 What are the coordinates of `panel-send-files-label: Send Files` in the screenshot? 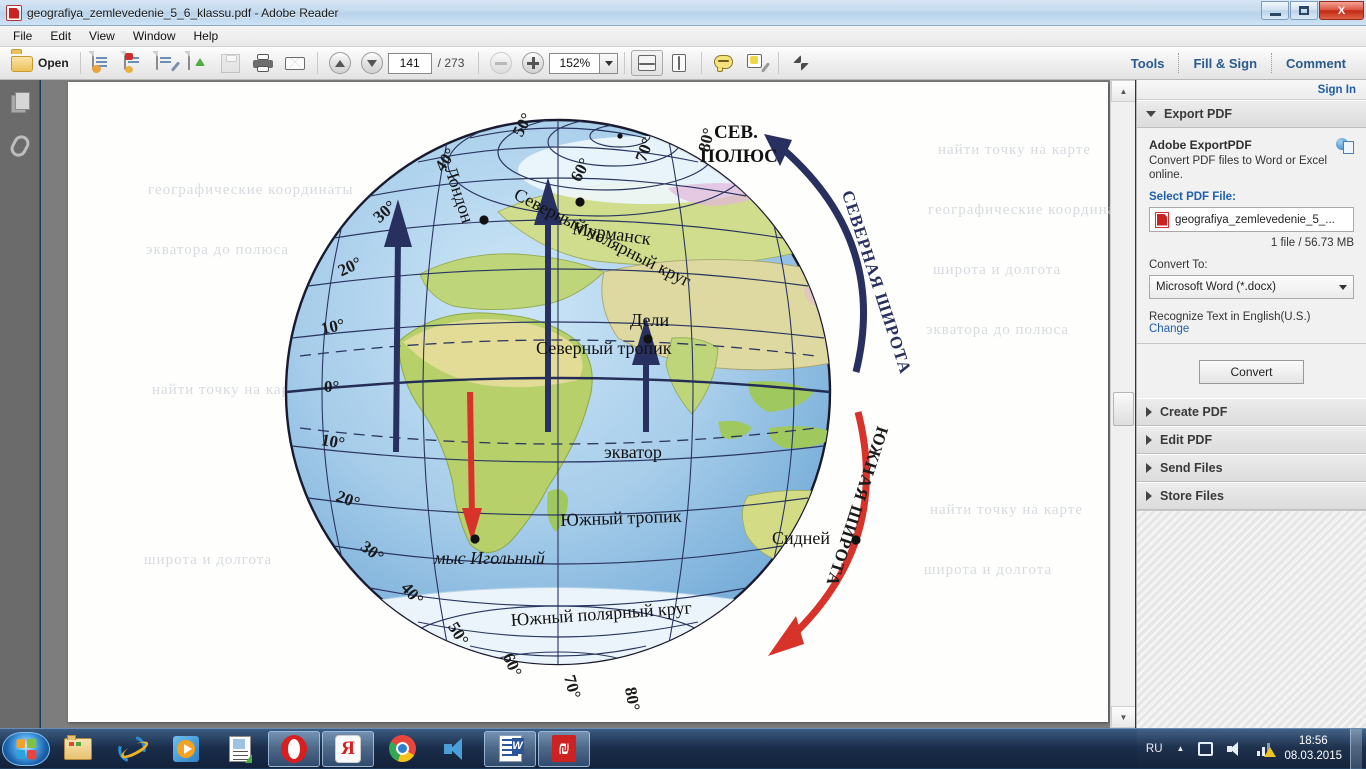 It's located at (1191, 468).